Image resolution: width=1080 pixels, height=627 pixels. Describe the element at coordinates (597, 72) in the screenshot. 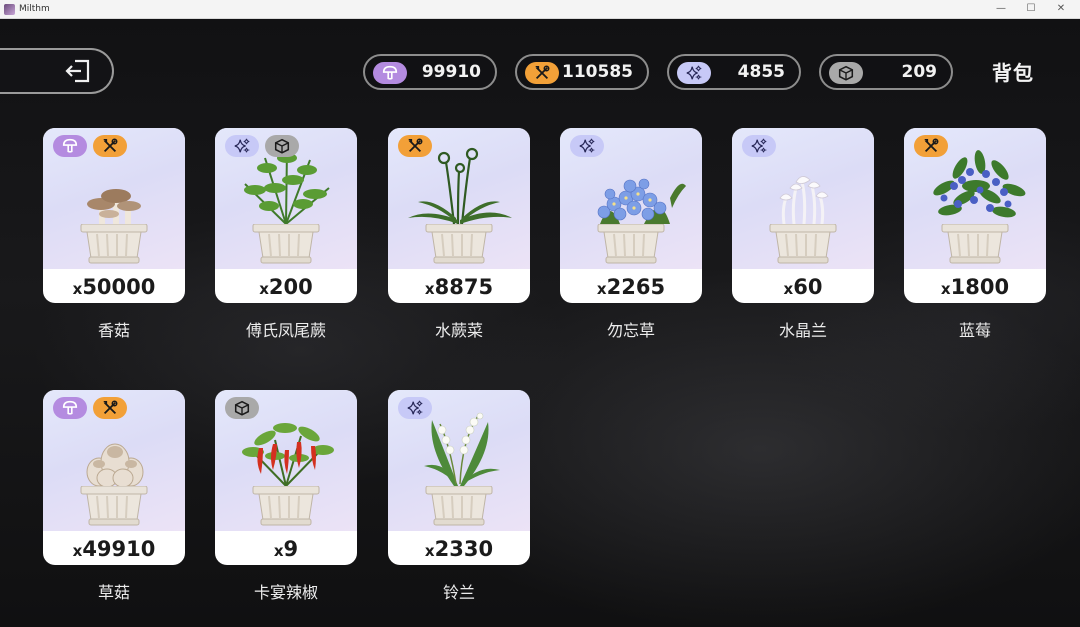

I see `resource-value: 110585` at that location.